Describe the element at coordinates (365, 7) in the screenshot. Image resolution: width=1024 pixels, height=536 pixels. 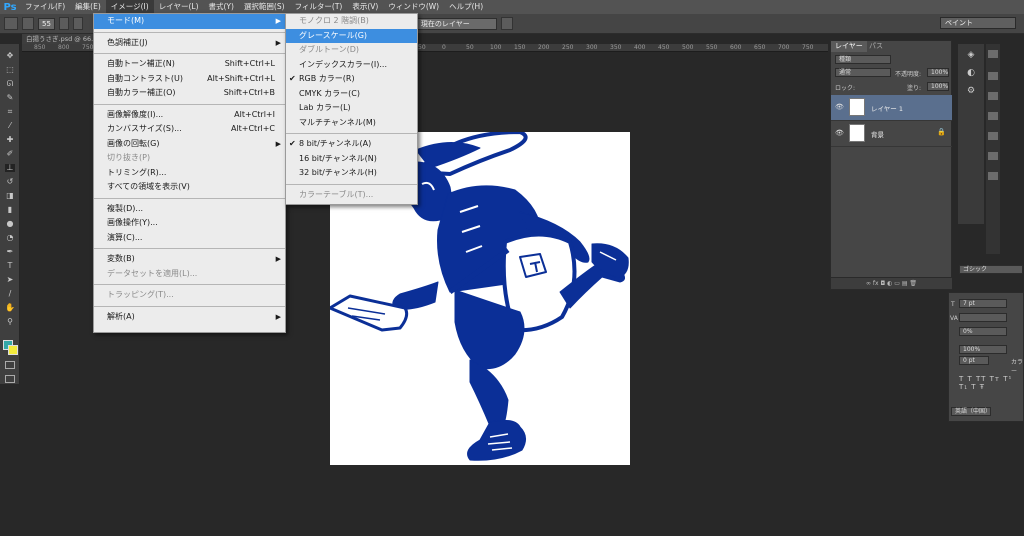
I see `menu-view: 表示(V)` at that location.